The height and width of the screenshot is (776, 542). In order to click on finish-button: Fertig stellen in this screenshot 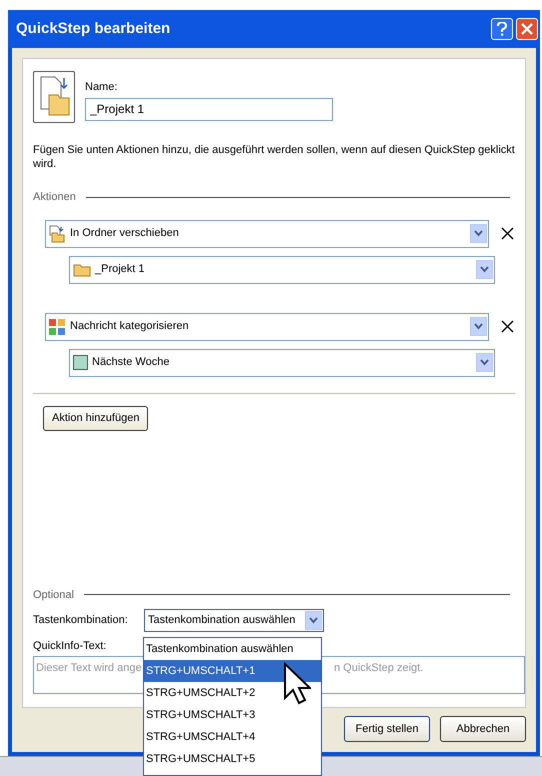, I will do `click(387, 729)`.